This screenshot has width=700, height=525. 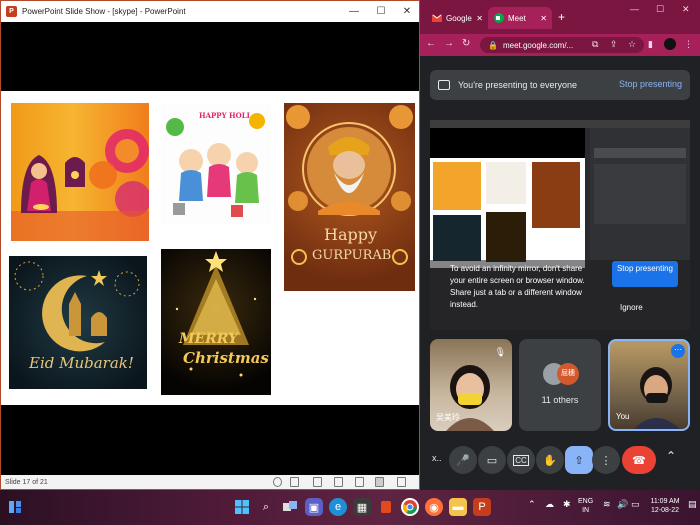 What do you see at coordinates (606, 460) in the screenshot?
I see `more-options-button: ⋮` at bounding box center [606, 460].